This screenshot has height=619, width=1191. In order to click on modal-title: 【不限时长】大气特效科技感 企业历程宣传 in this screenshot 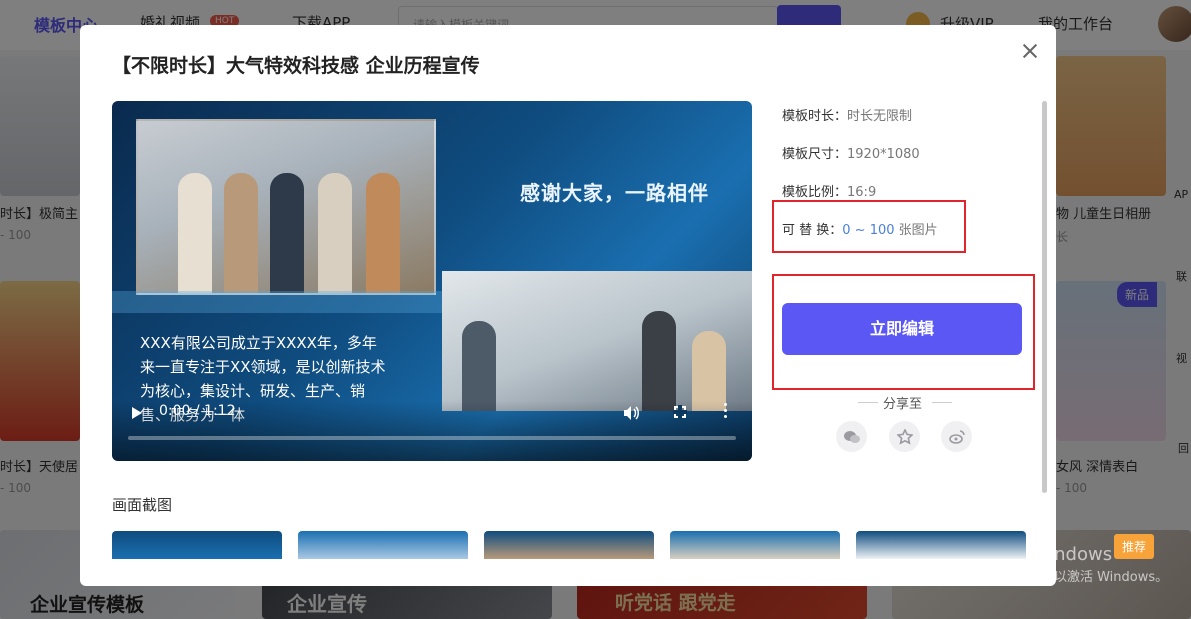, I will do `click(296, 66)`.